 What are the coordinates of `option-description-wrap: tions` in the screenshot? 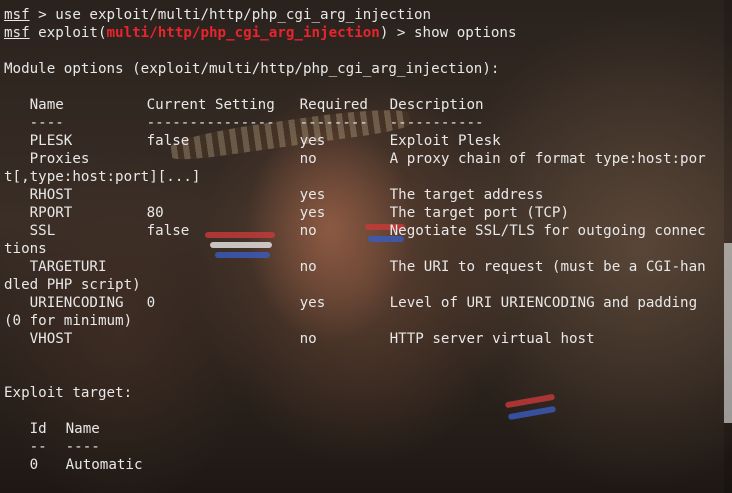 It's located at (25, 249).